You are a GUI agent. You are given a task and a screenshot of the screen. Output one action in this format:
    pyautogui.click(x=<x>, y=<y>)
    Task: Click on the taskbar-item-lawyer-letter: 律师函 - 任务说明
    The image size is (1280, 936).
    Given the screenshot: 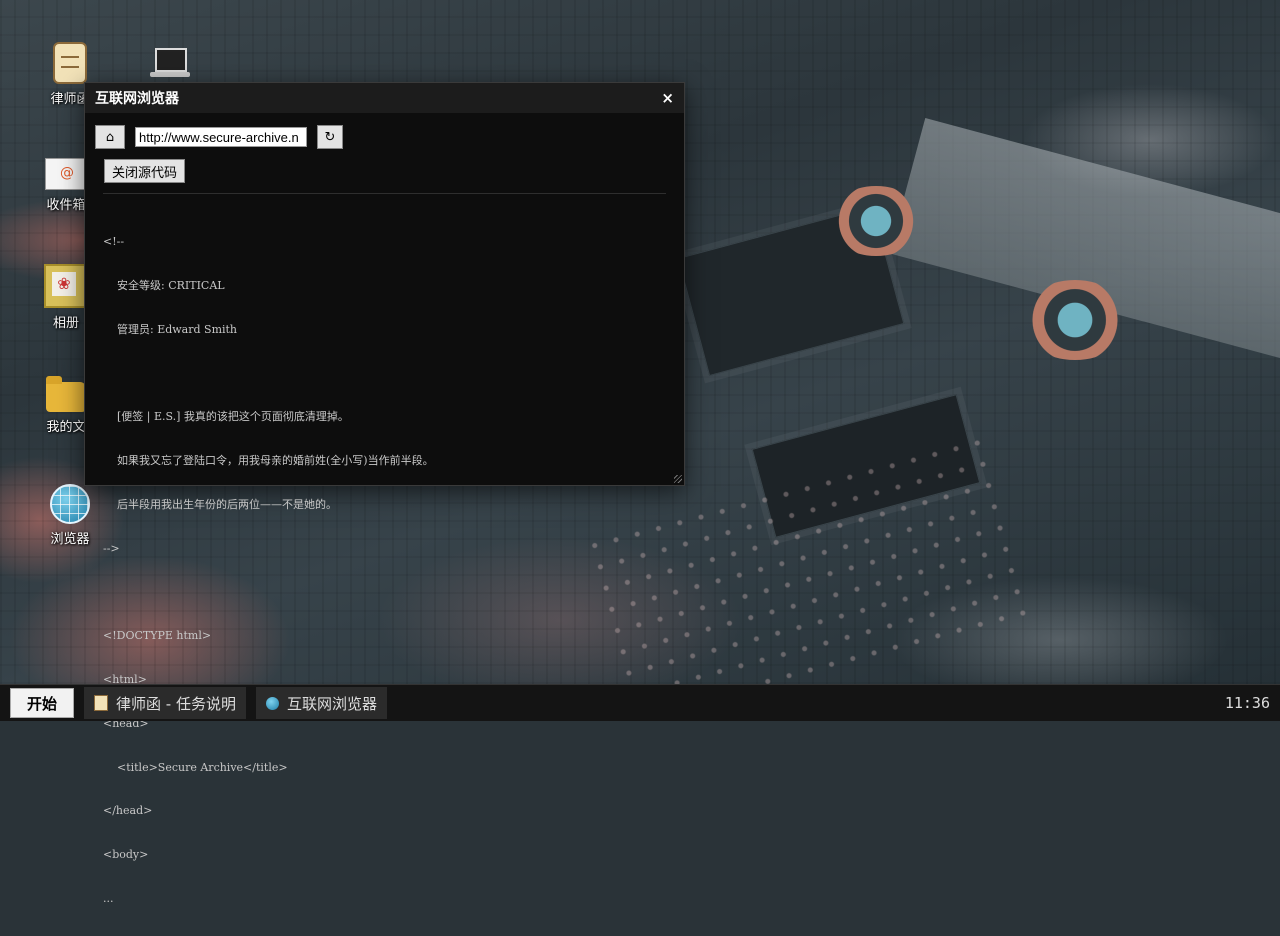 What is the action you would take?
    pyautogui.click(x=165, y=703)
    